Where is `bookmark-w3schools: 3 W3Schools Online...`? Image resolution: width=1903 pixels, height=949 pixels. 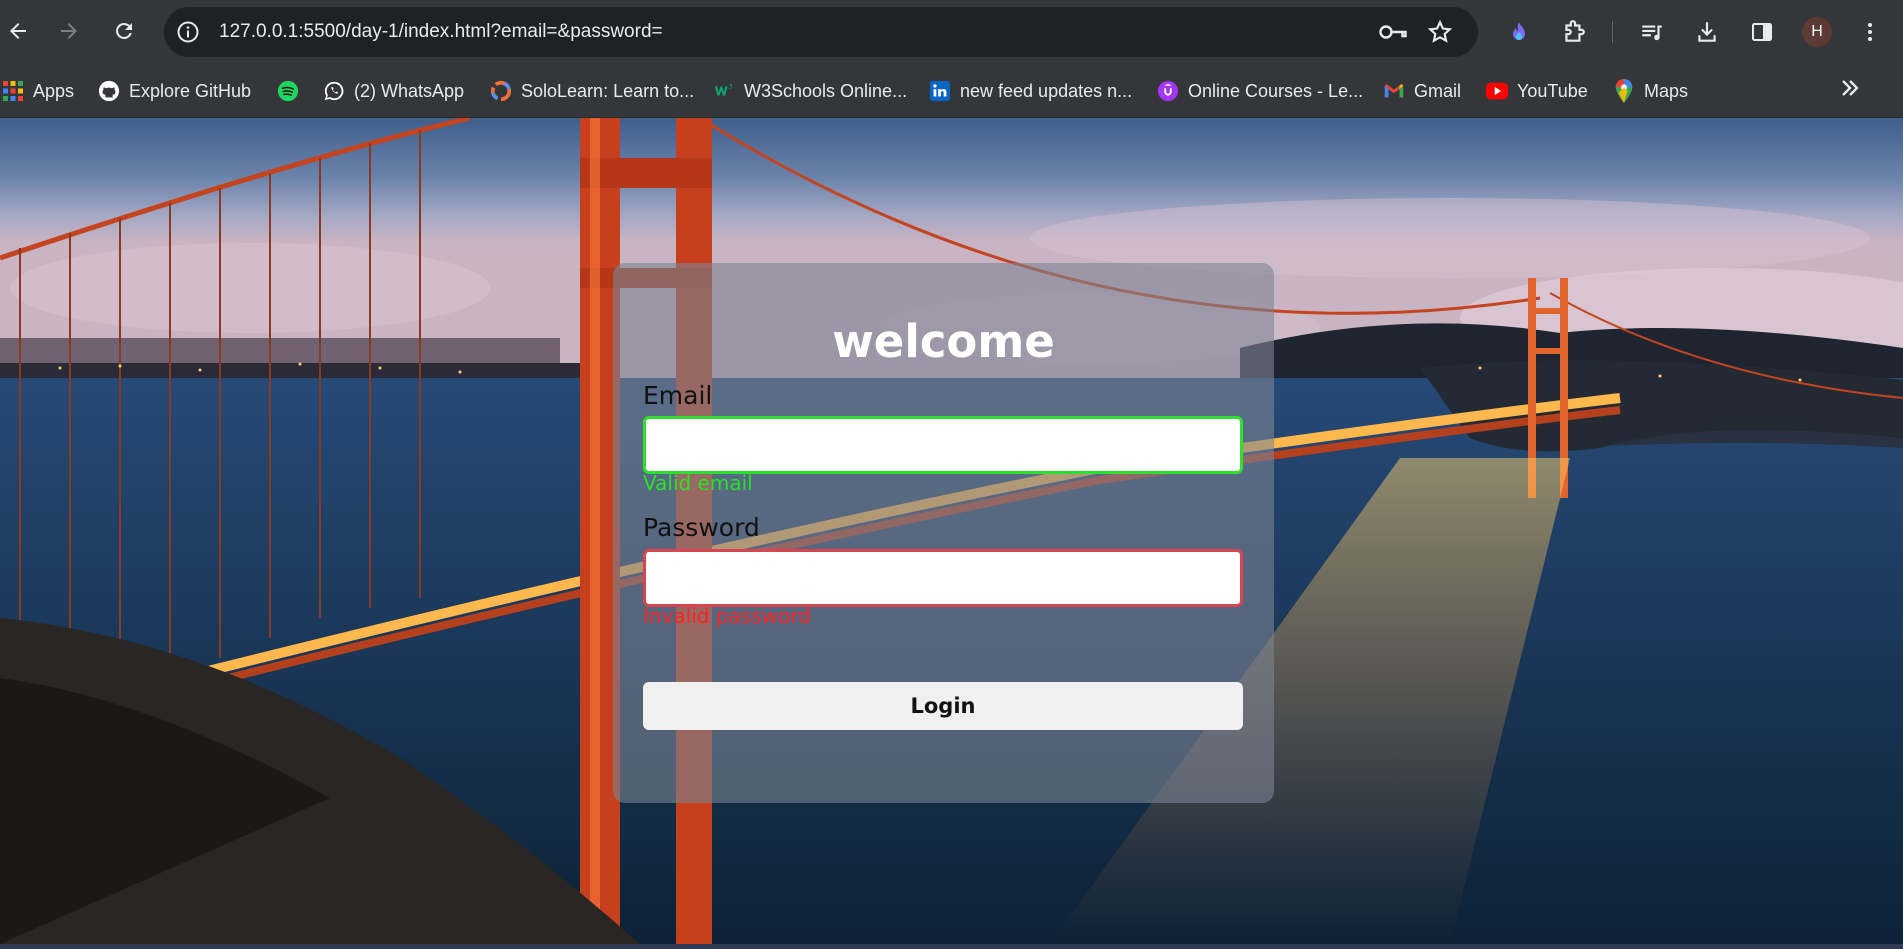
bookmark-w3schools: 3 W3Schools Online... is located at coordinates (810, 91).